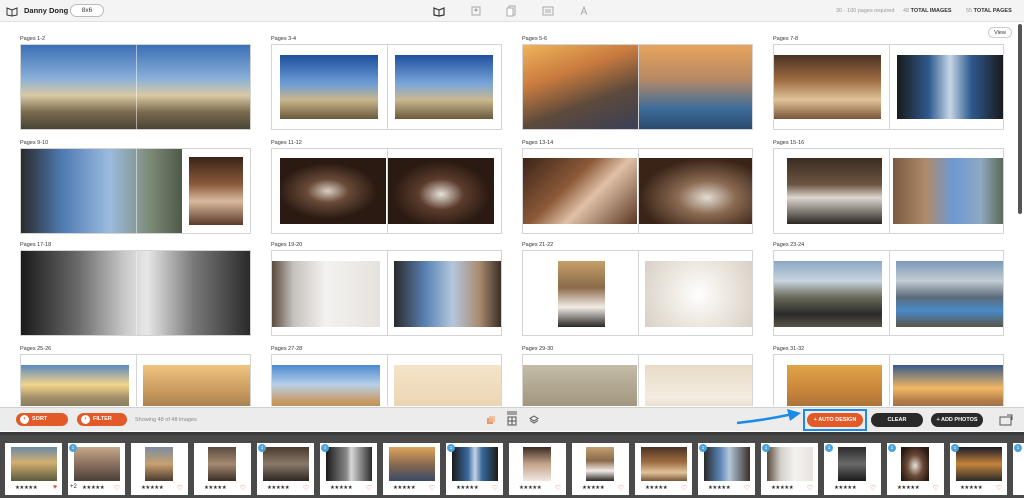  What do you see at coordinates (949, 294) in the screenshot?
I see `photo-bridesmaids-mountain` at bounding box center [949, 294].